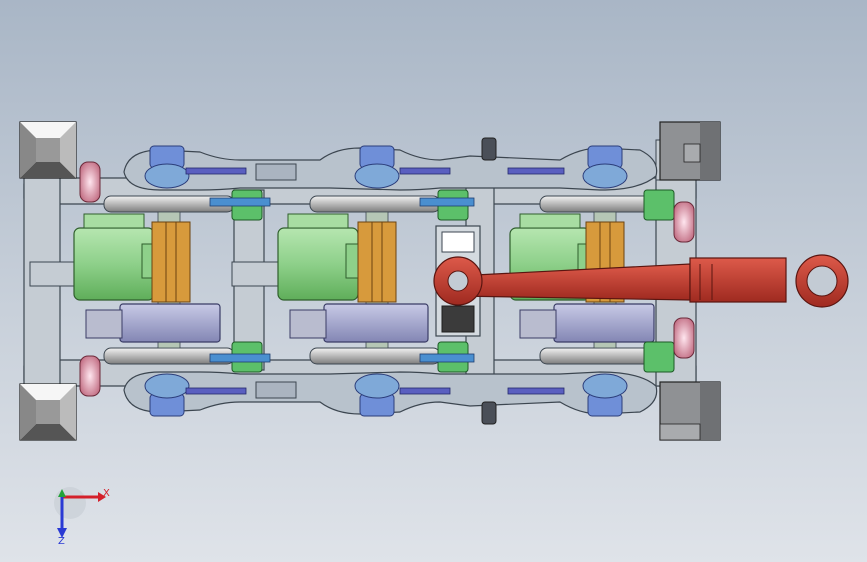  Describe the element at coordinates (61, 541) in the screenshot. I see `z-axis-label: Z` at that location.